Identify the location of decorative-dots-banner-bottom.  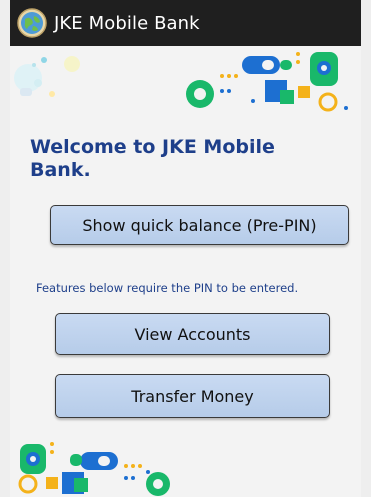
(94, 469).